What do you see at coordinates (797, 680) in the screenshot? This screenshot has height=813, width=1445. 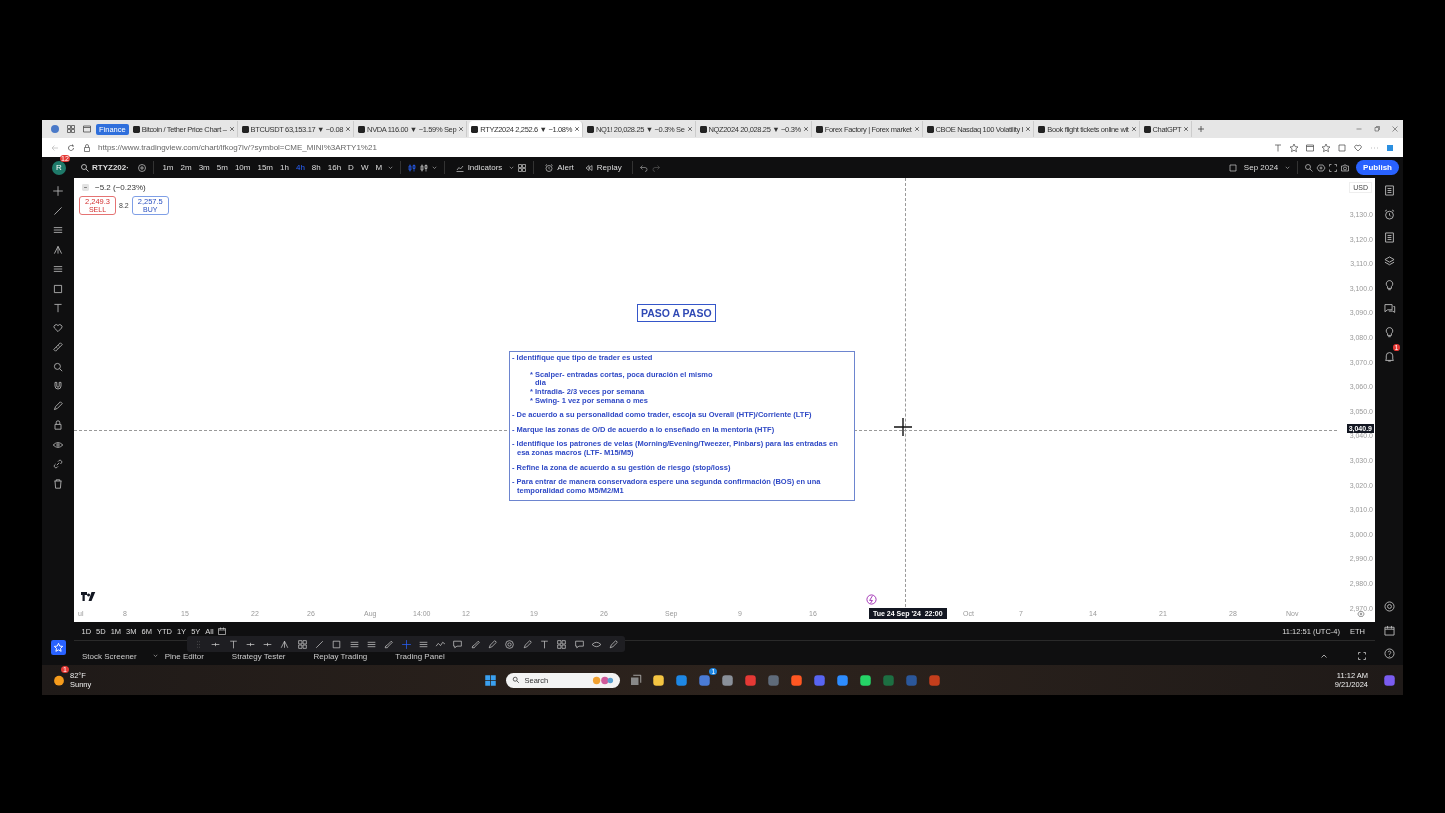 I see `app-icon` at bounding box center [797, 680].